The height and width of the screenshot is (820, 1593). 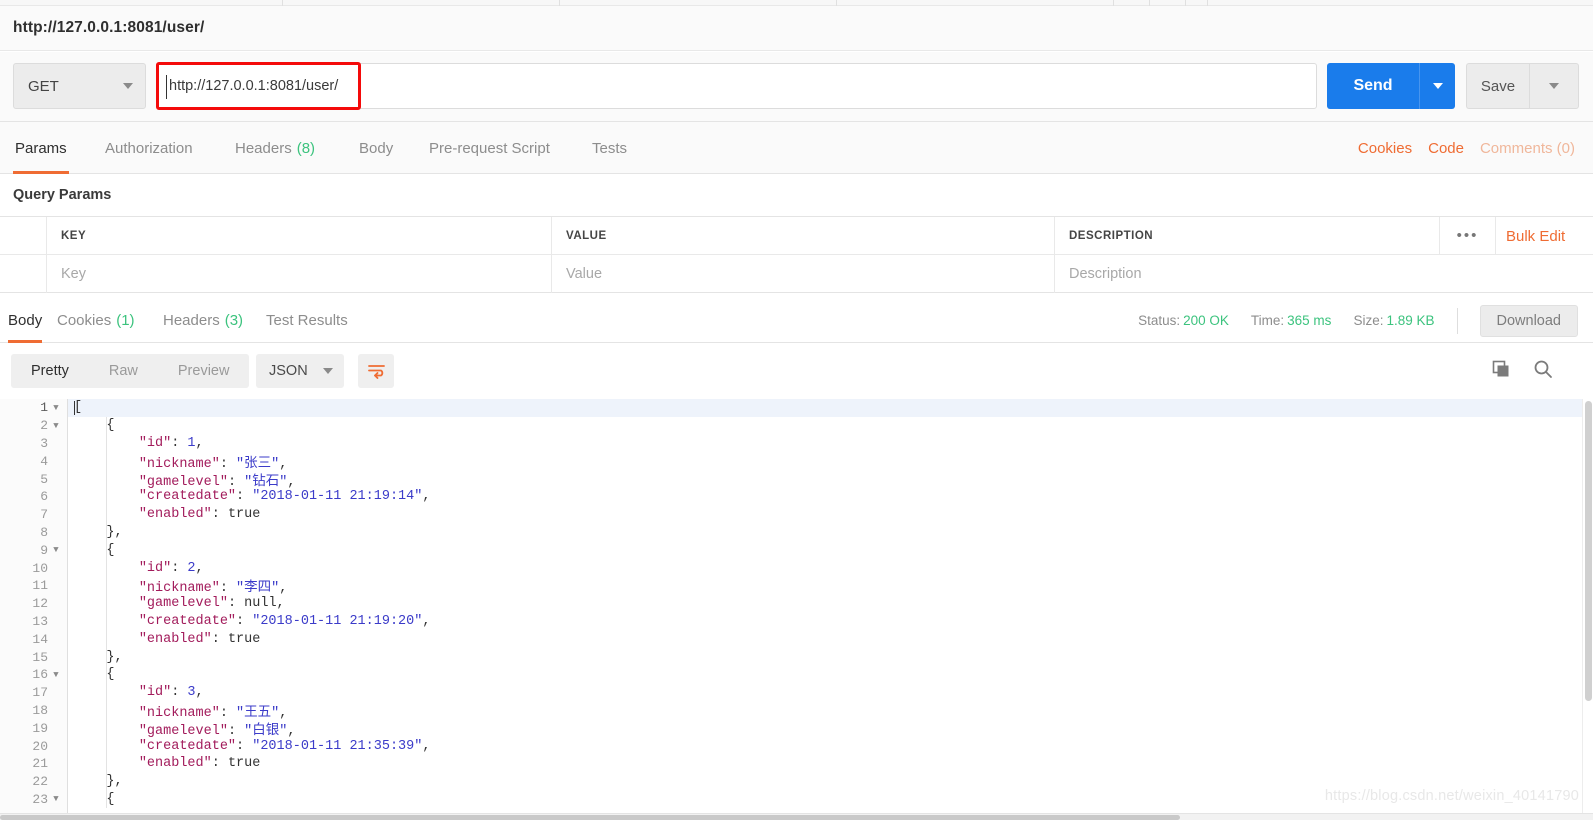 I want to click on code-line: 2 ▼ {, so click(x=816, y=426).